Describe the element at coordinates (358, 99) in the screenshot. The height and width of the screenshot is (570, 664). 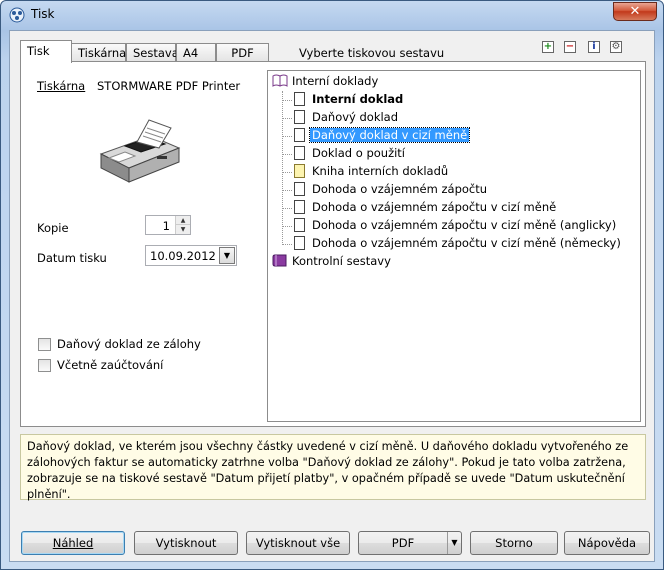
I see `tree-node-label: Interní doklad` at that location.